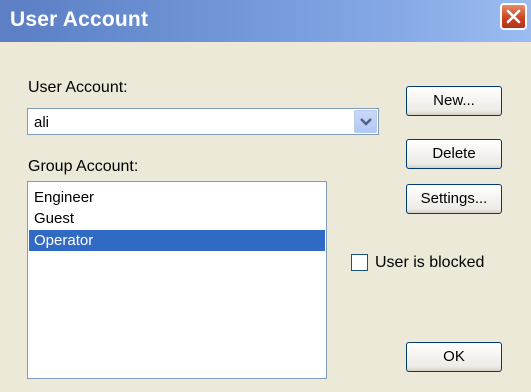  What do you see at coordinates (177, 197) in the screenshot?
I see `list-item-engineer: Engineer` at bounding box center [177, 197].